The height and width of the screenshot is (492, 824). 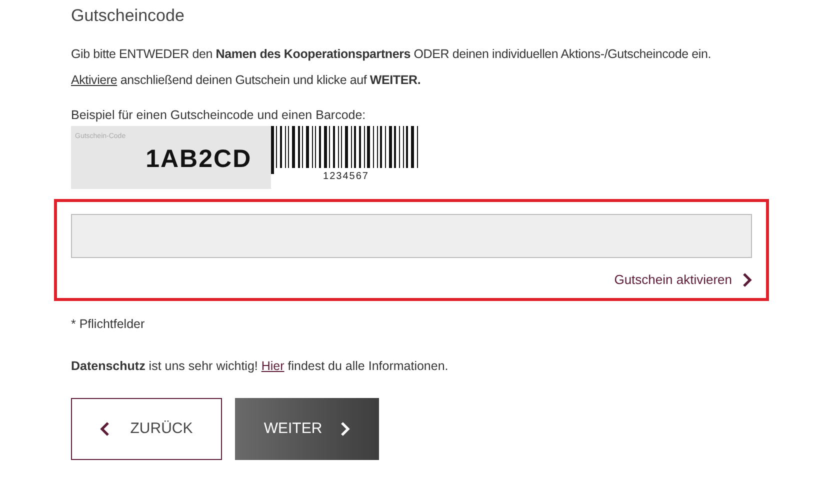 I want to click on next-button: WEITER, so click(x=307, y=429).